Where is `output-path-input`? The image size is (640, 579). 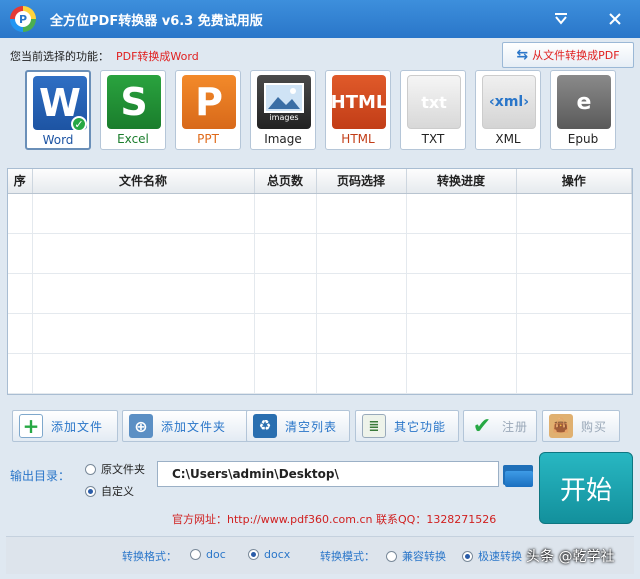 output-path-input is located at coordinates (328, 474).